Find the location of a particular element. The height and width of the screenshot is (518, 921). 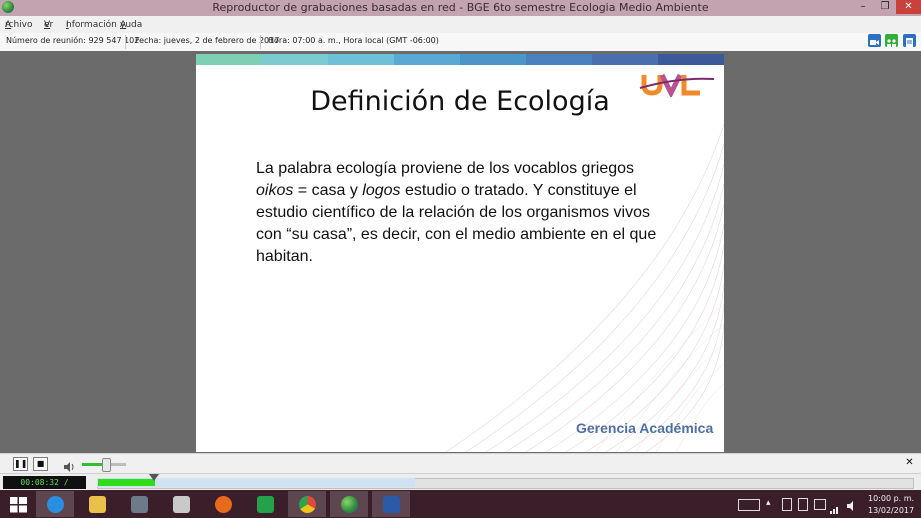

tray-arrow-icon: ▴ is located at coordinates (768, 503).